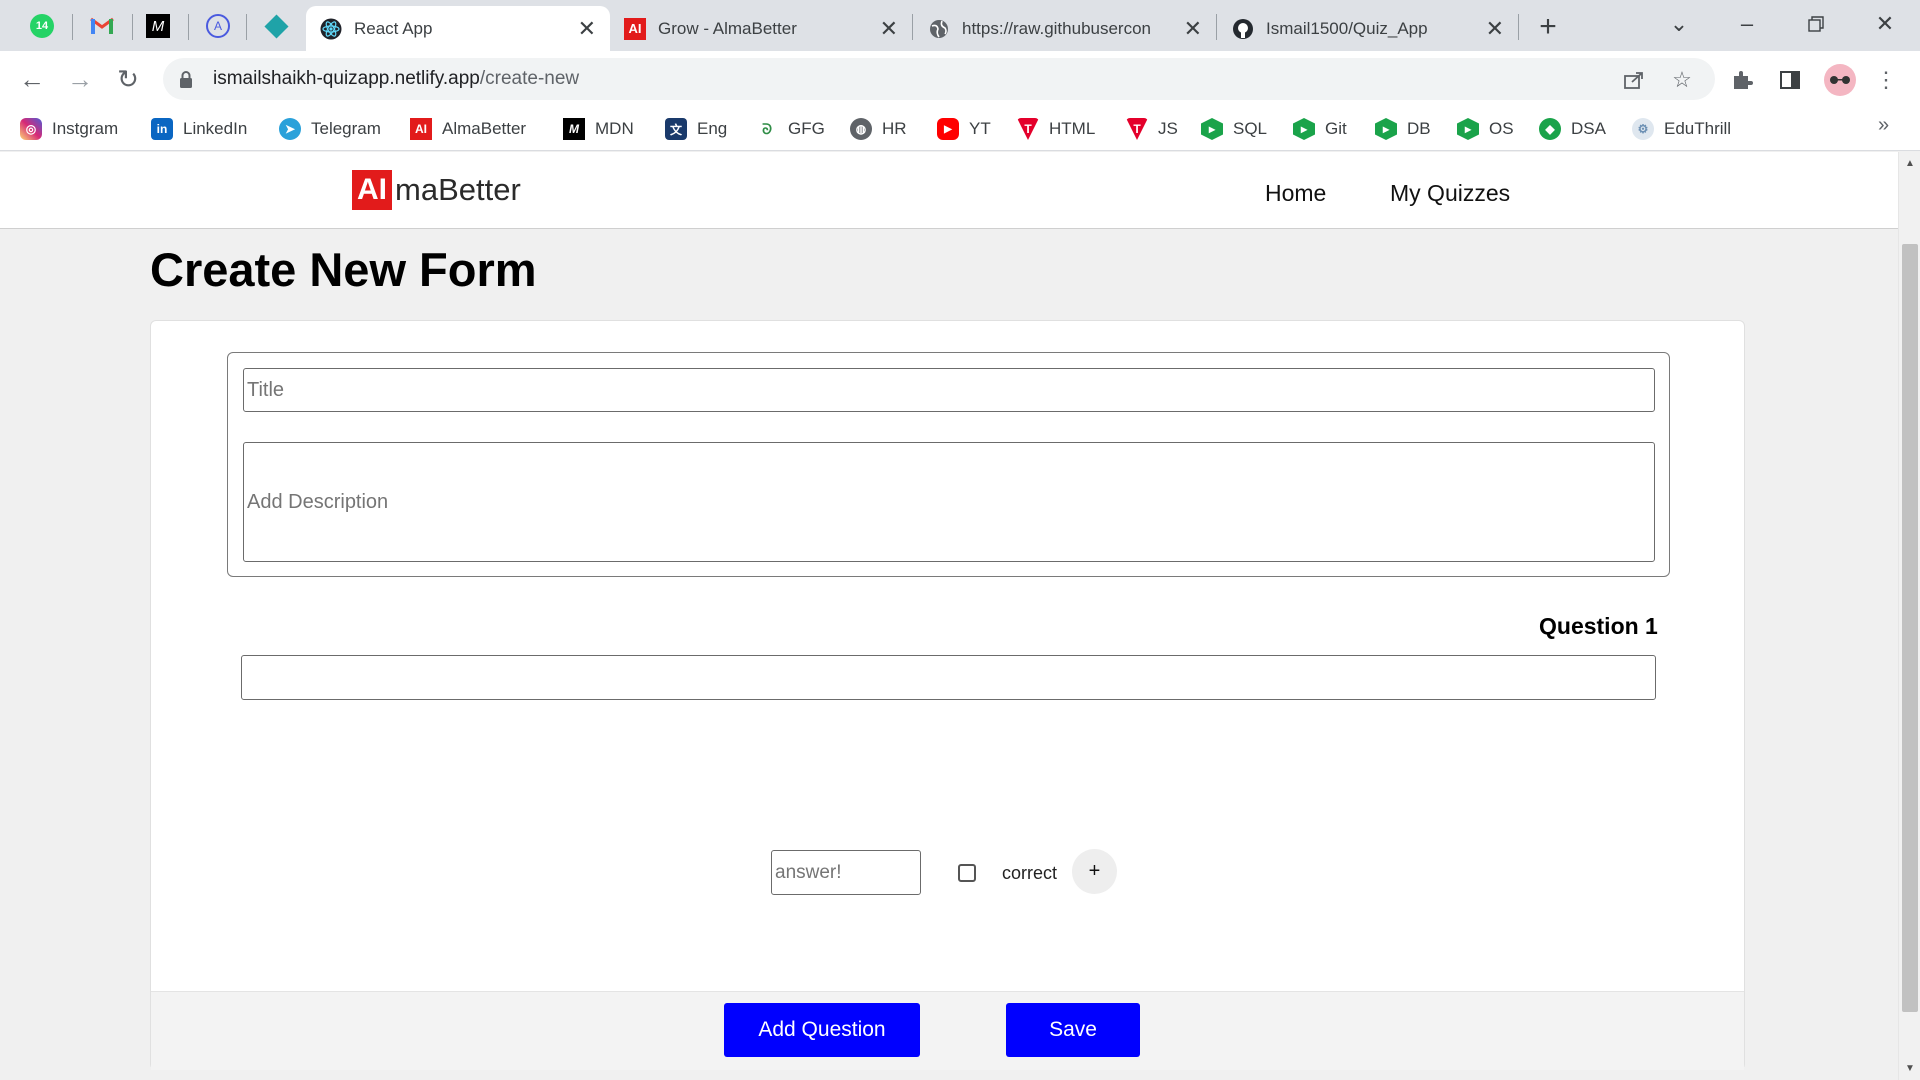 Image resolution: width=1920 pixels, height=1080 pixels. I want to click on bookmark-hr: ◍ HR, so click(878, 129).